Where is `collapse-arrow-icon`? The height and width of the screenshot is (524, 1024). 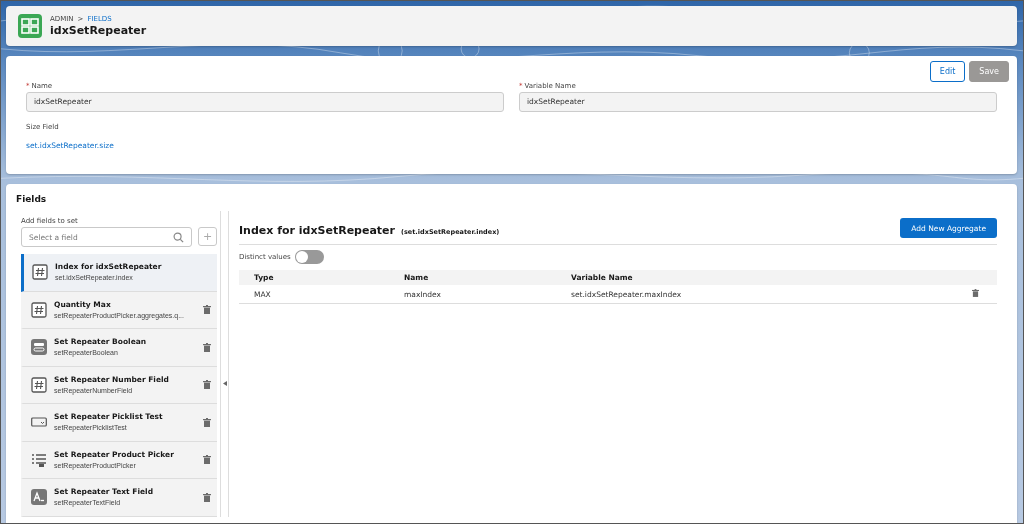
collapse-arrow-icon is located at coordinates (224, 383).